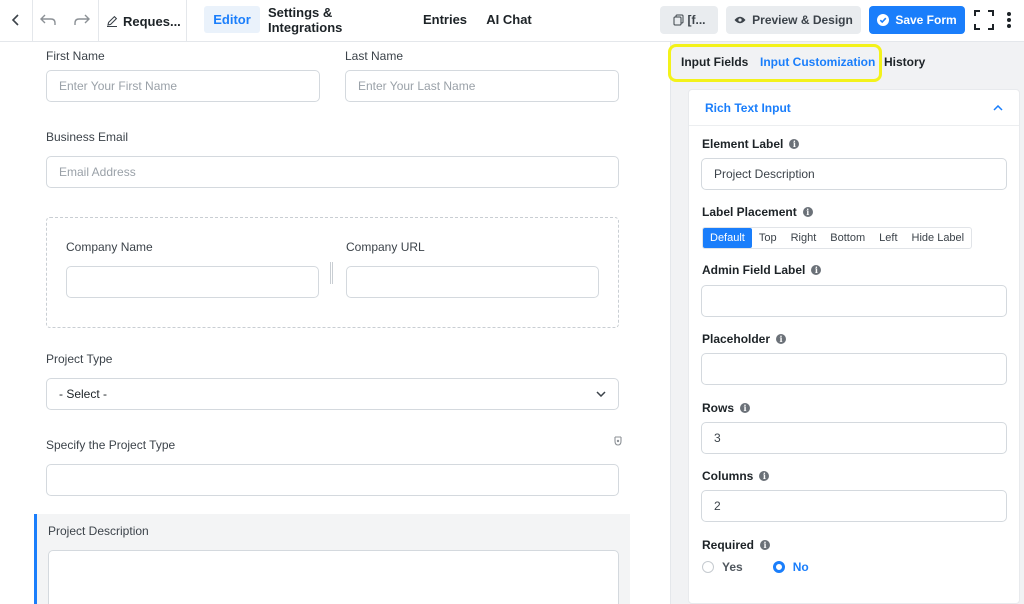  What do you see at coordinates (374, 56) in the screenshot?
I see `last-name-label: Last Name` at bounding box center [374, 56].